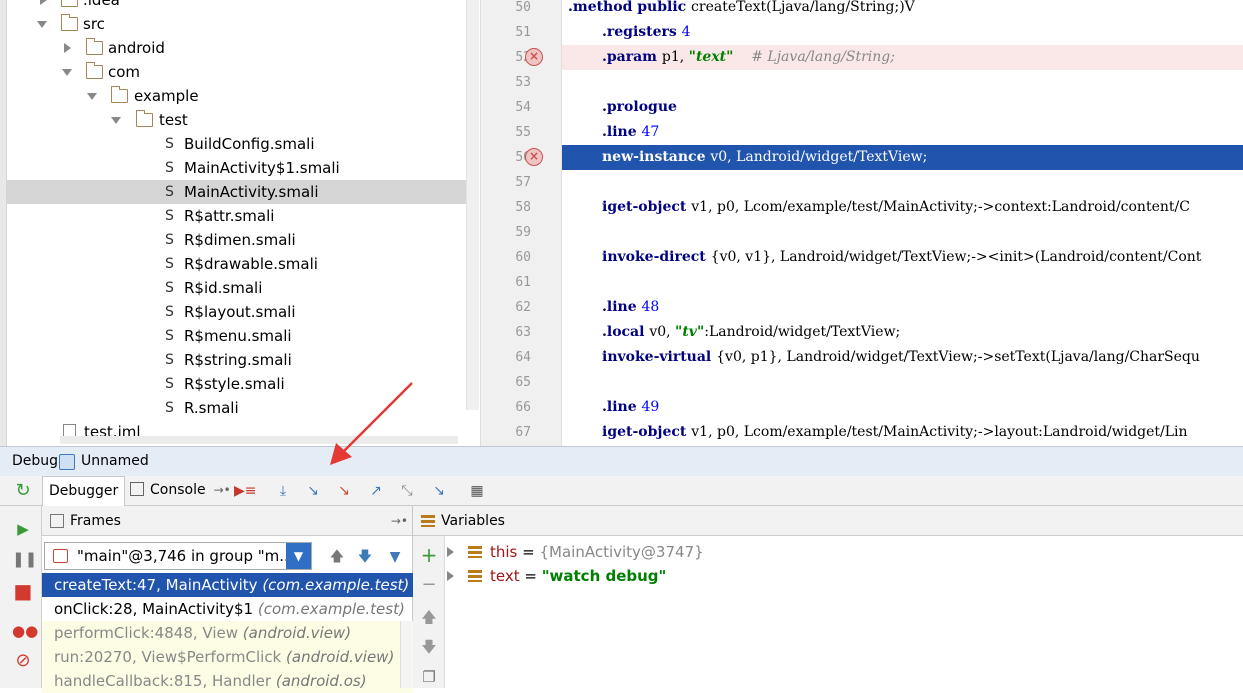  Describe the element at coordinates (84, 491) in the screenshot. I see `tab-debugger: Debugger` at that location.